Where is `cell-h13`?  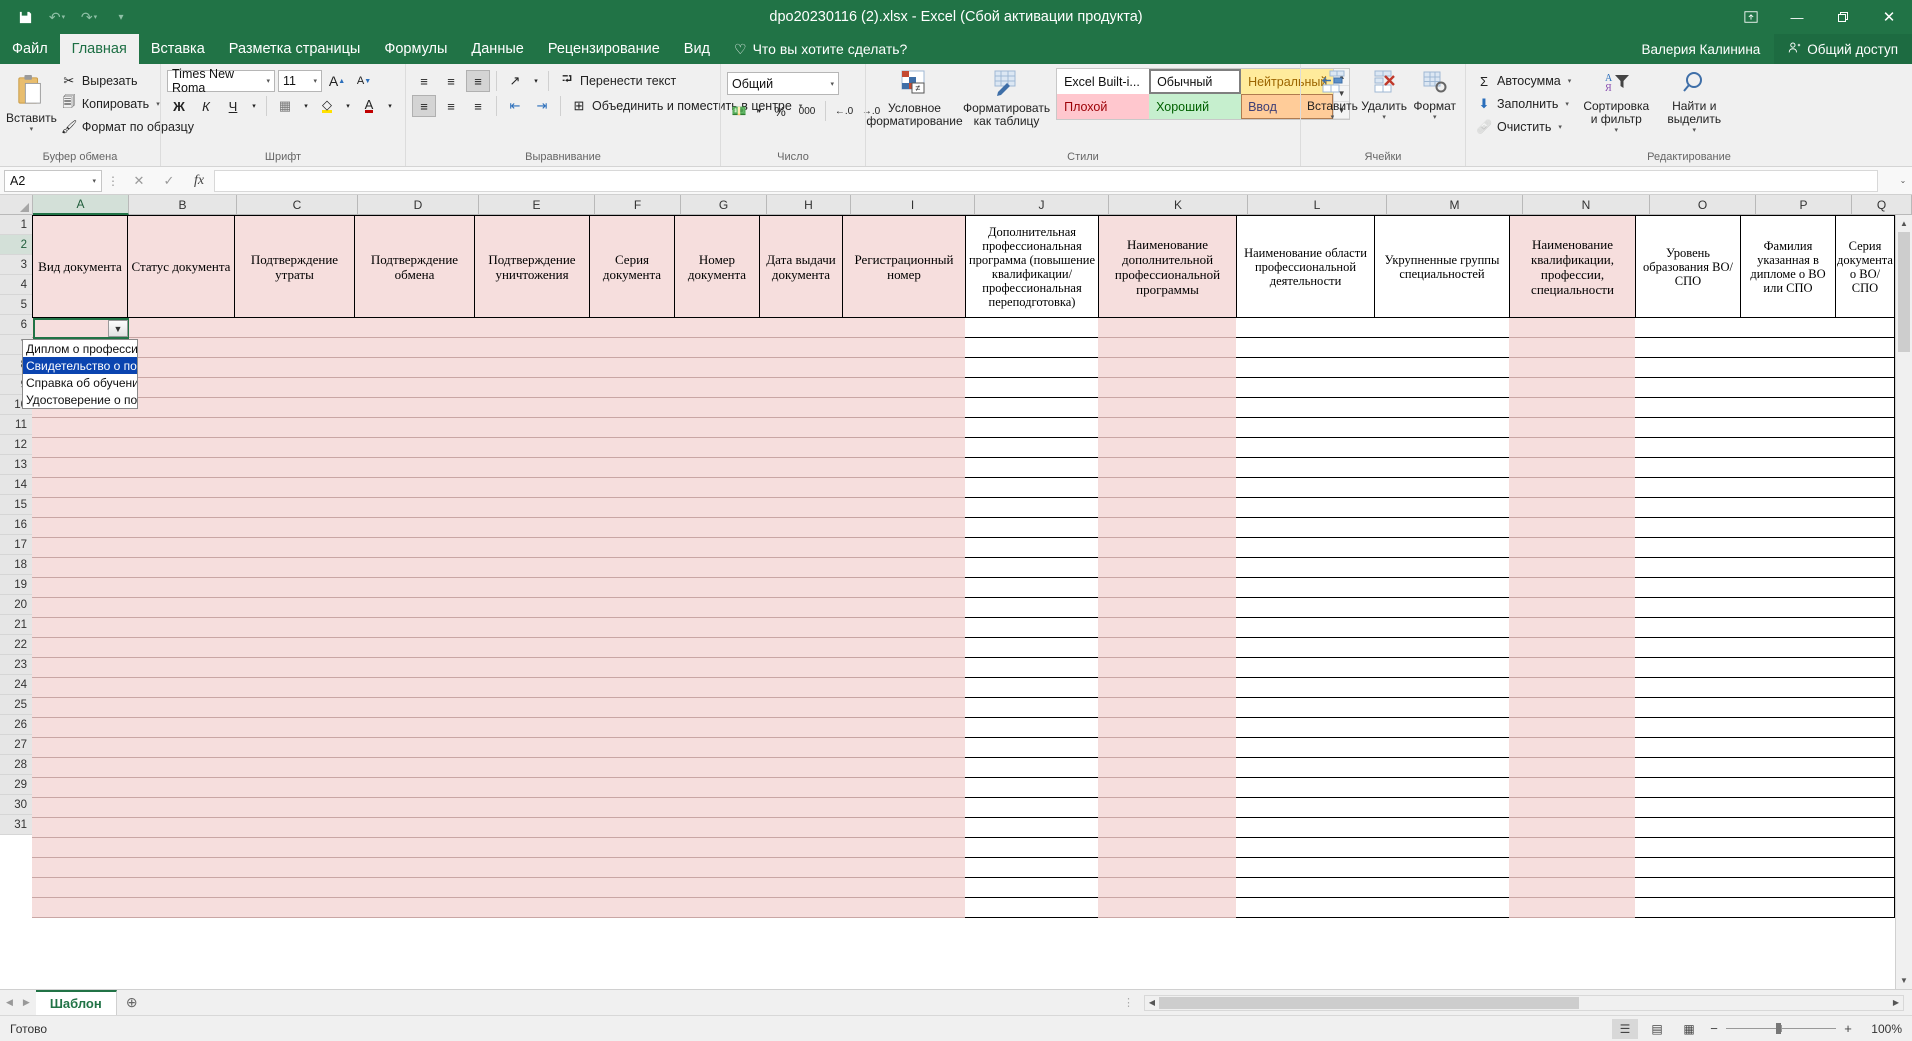 cell-h13 is located at coordinates (801, 548).